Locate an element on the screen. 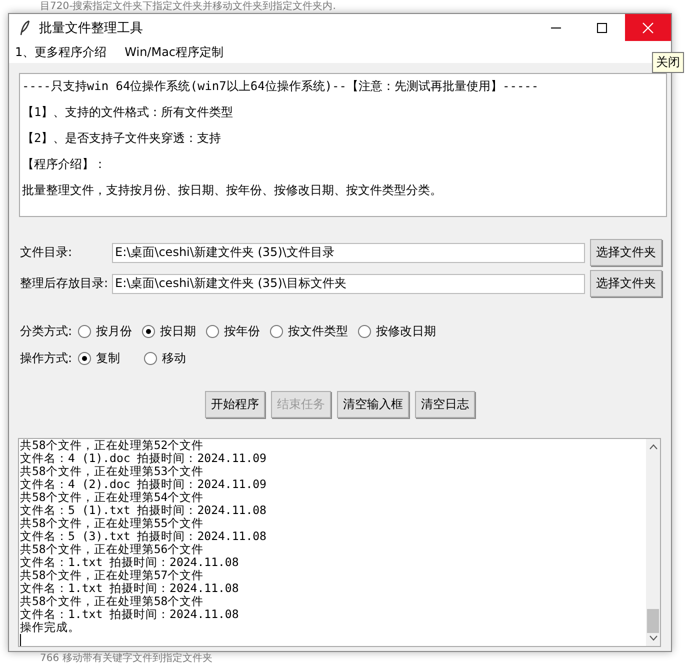 Image resolution: width=685 pixels, height=665 pixels. intro-line: 【1】、支持的文件格式：所有文件类型 is located at coordinates (128, 112).